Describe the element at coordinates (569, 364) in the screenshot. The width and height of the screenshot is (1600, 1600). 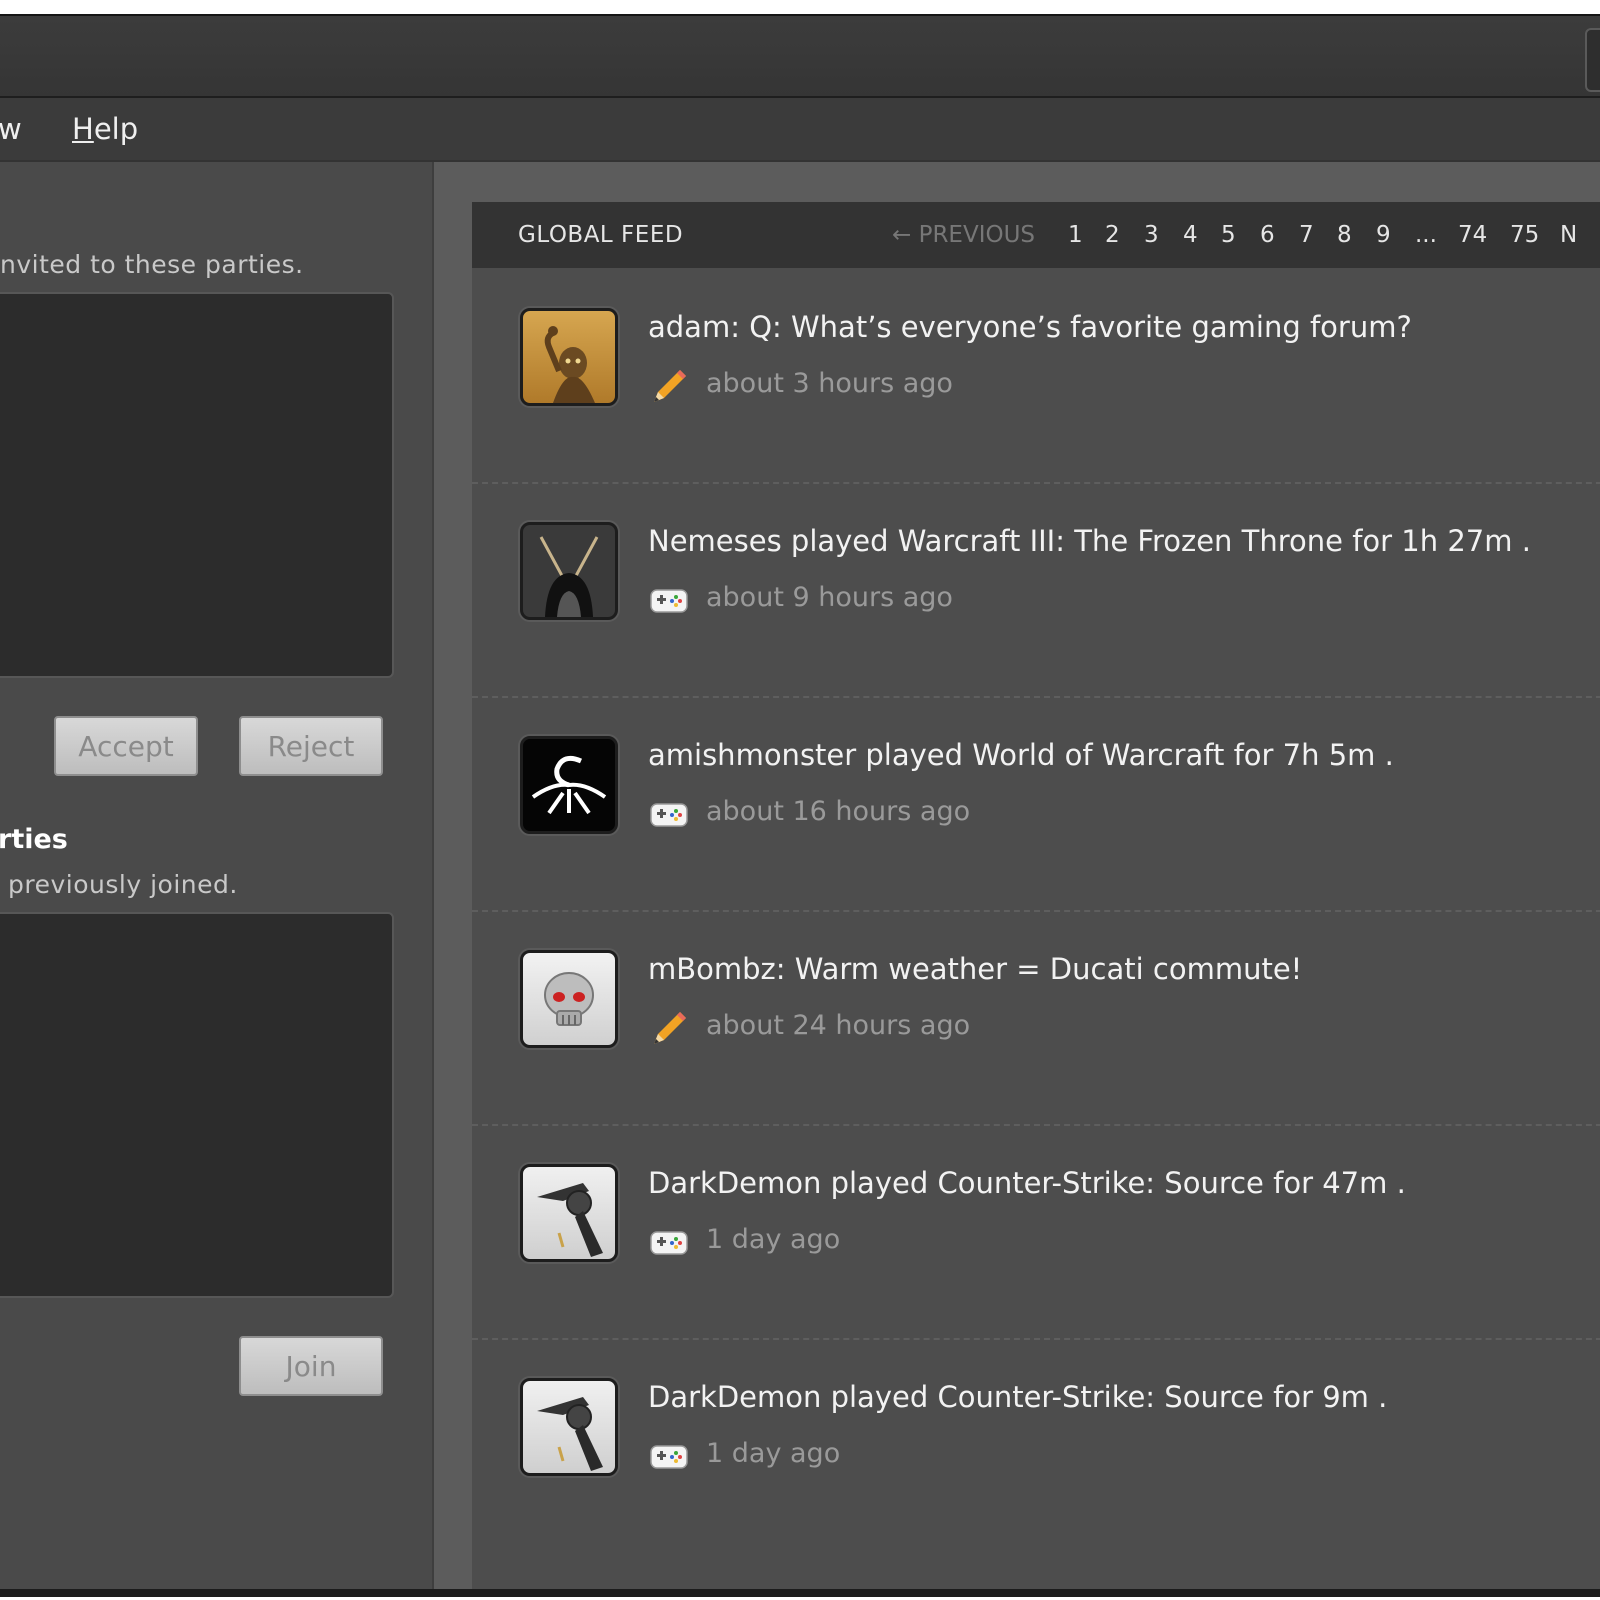
I see `gollum-avatar-image` at that location.